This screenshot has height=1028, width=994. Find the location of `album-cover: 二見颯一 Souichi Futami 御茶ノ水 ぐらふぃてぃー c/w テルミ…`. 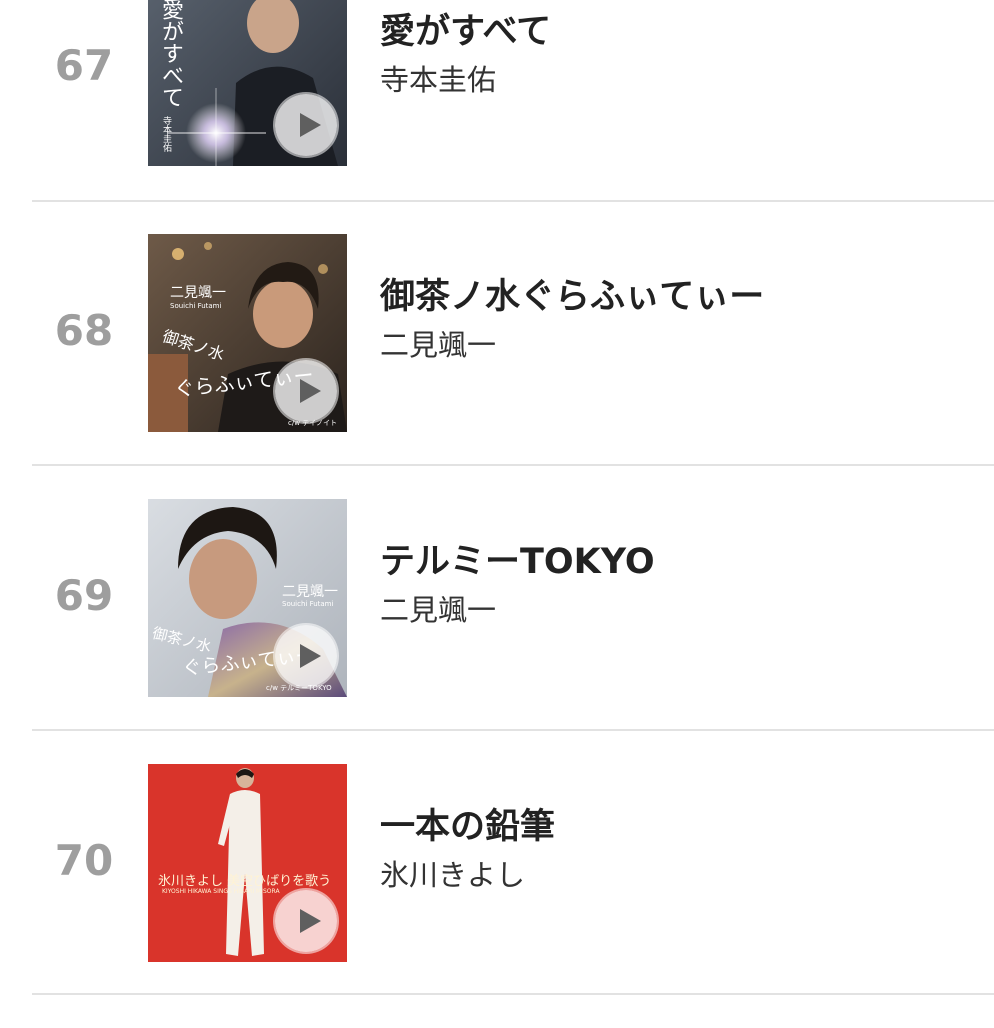

album-cover: 二見颯一 Souichi Futami 御茶ノ水 ぐらふぃてぃー c/w テルミ… is located at coordinates (247, 598).